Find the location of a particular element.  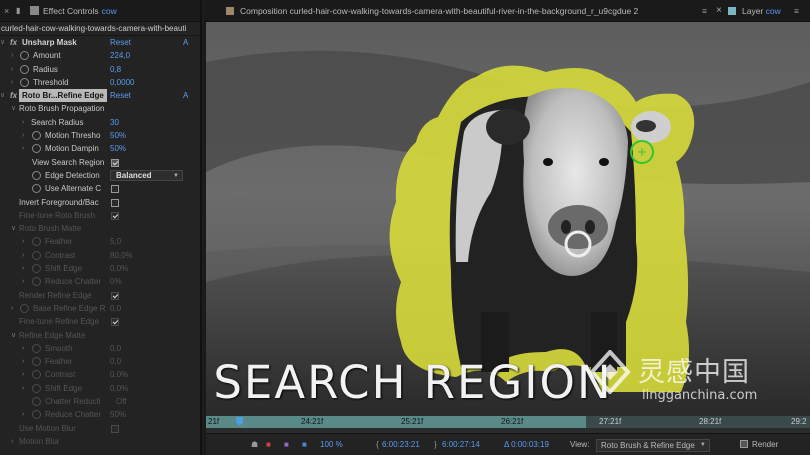

group-roto-matte: ∨ Roto Brush Matte is located at coordinates (100, 228).